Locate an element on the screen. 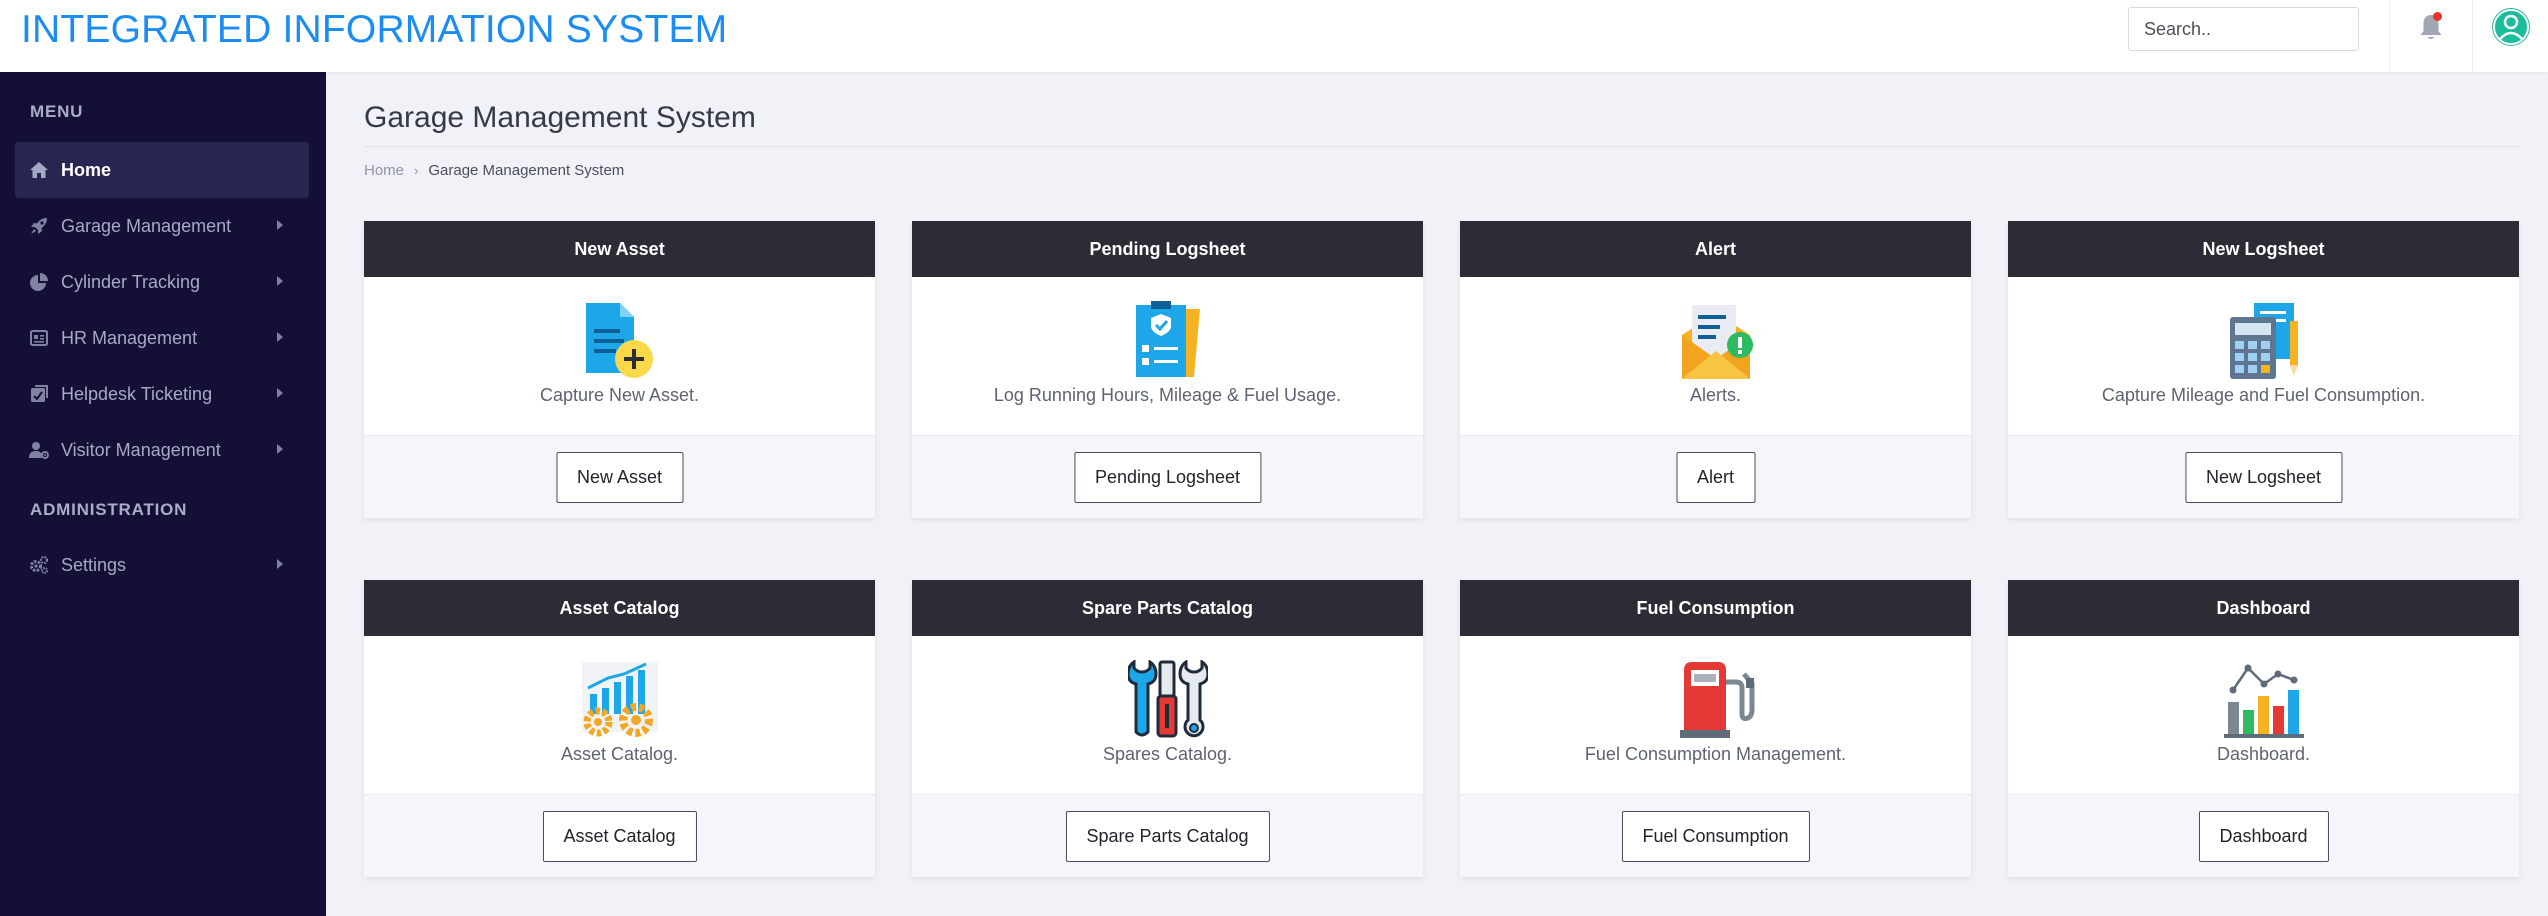 This screenshot has height=916, width=2548. home-icon is located at coordinates (39, 170).